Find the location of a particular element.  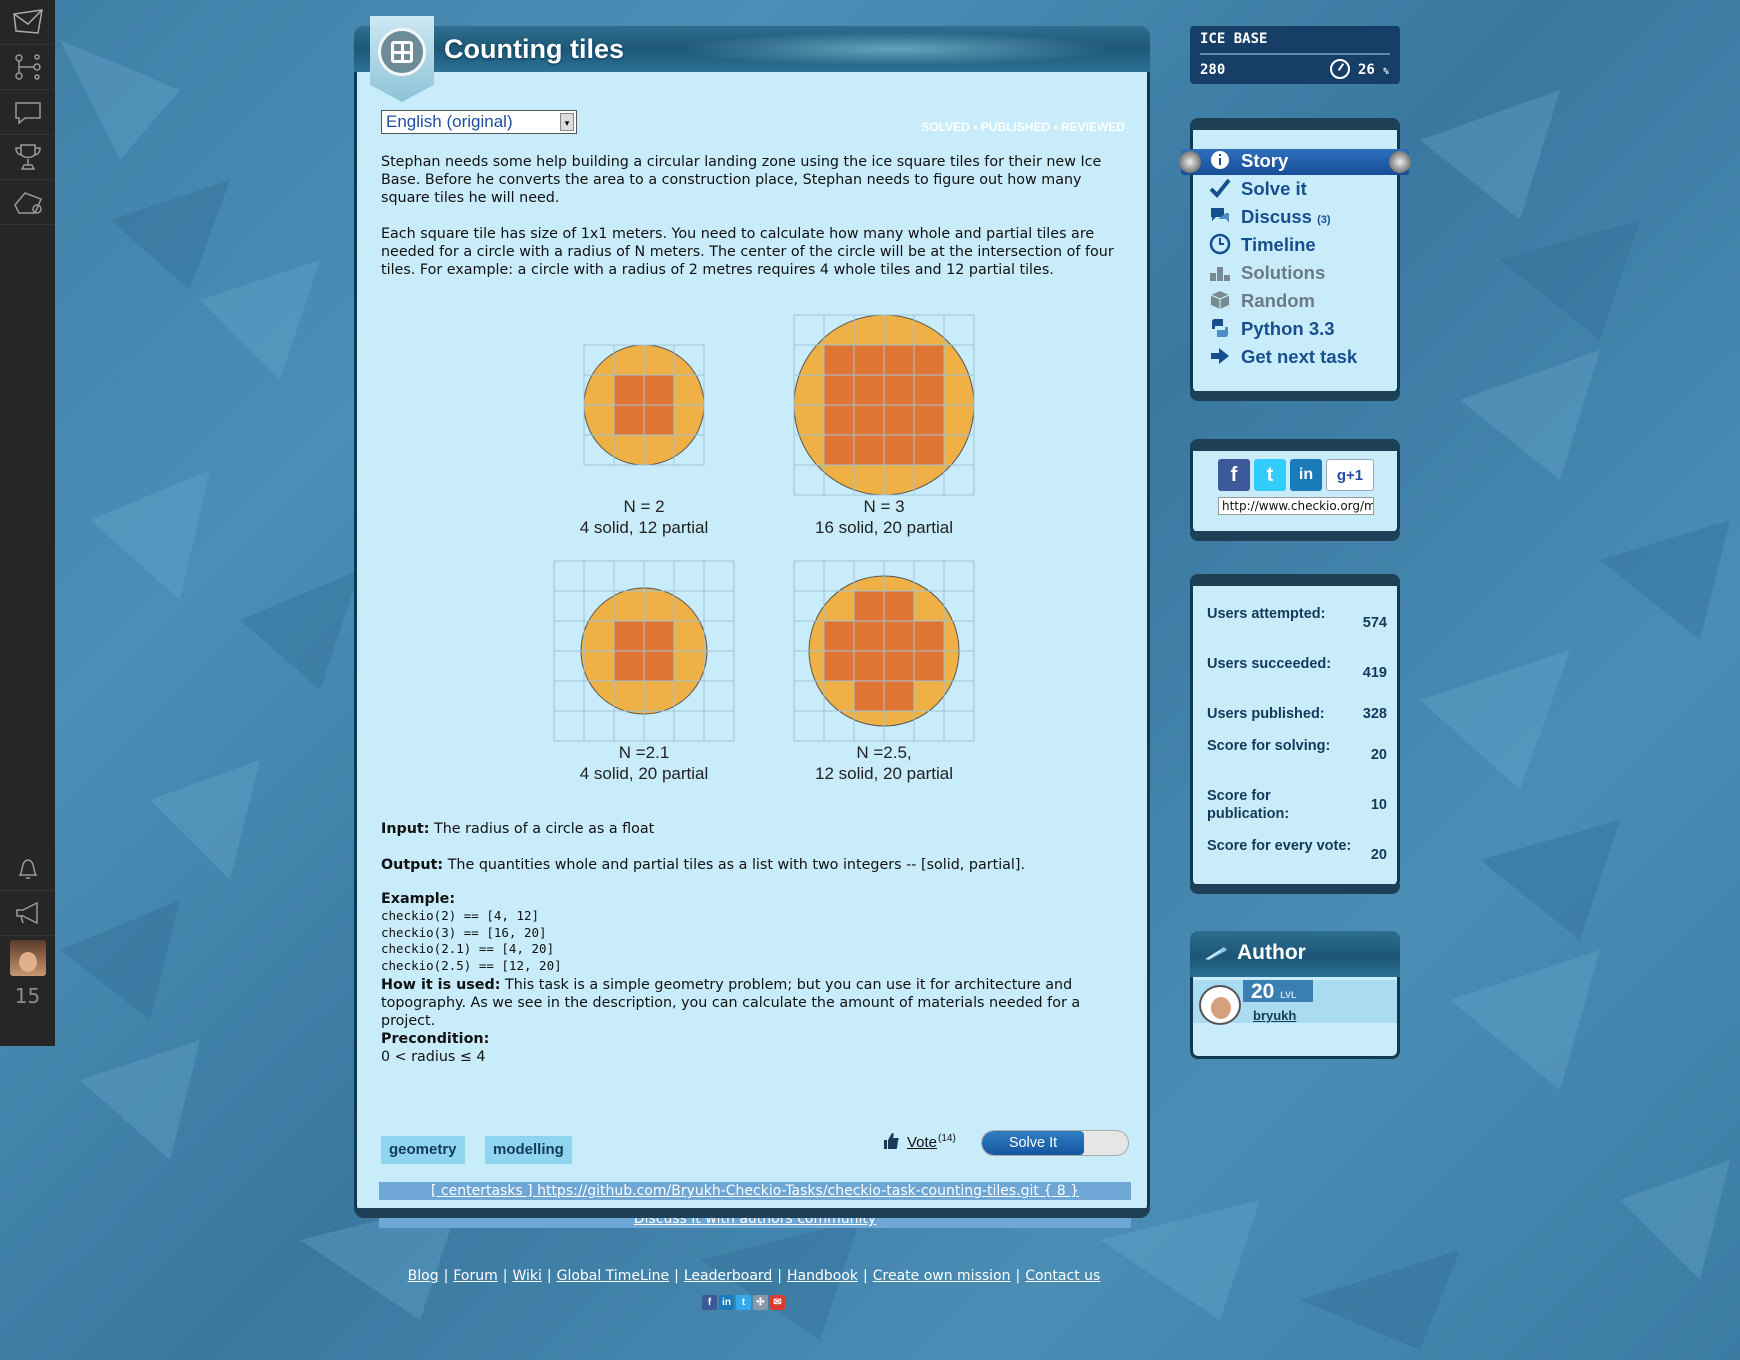

tree-icon is located at coordinates (27, 67).